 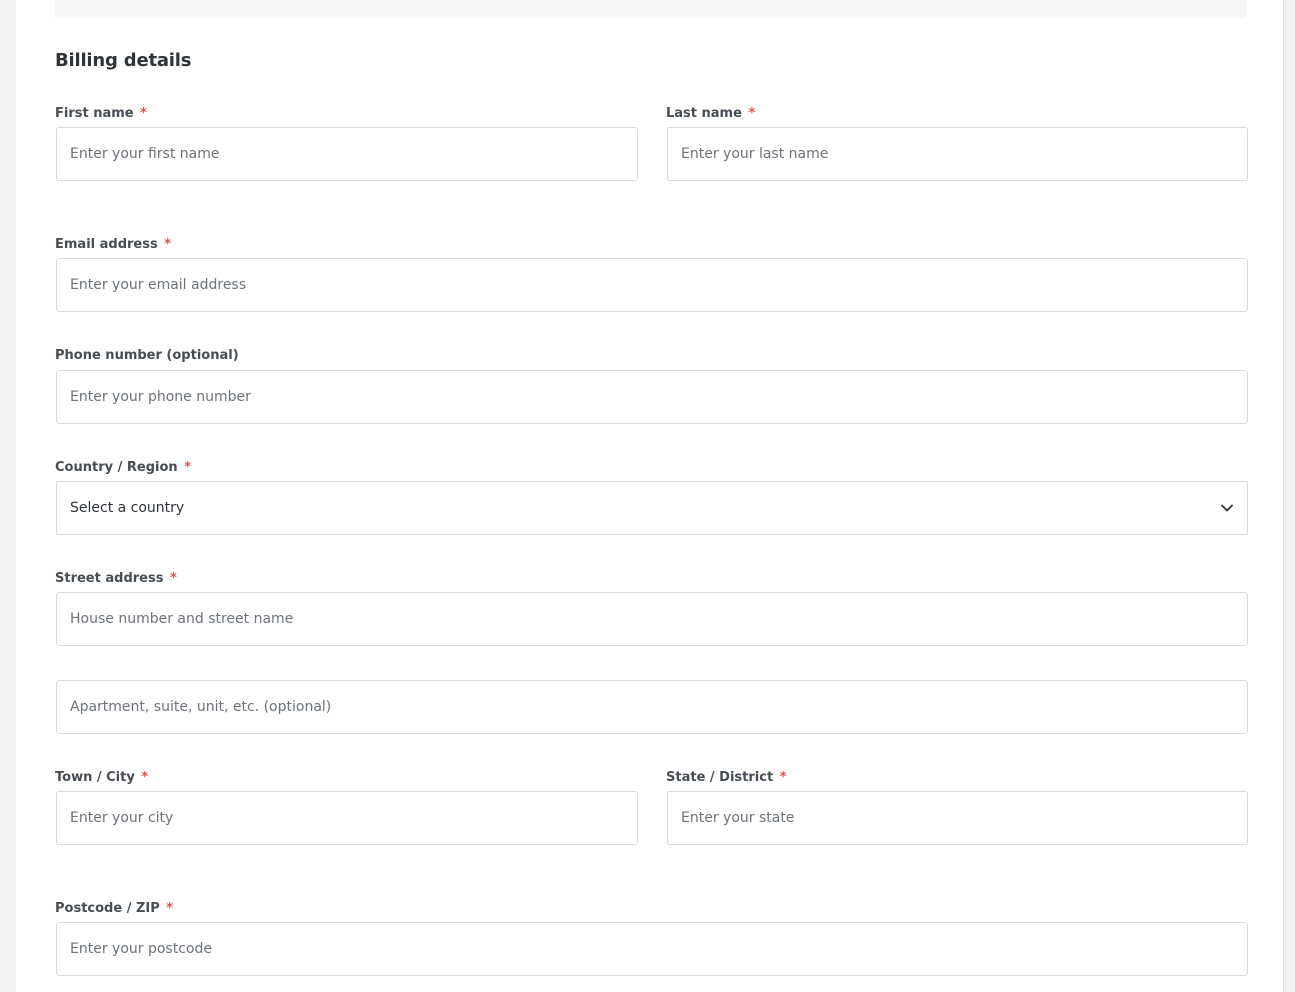 I want to click on last-name-label: Last name *, so click(x=710, y=113).